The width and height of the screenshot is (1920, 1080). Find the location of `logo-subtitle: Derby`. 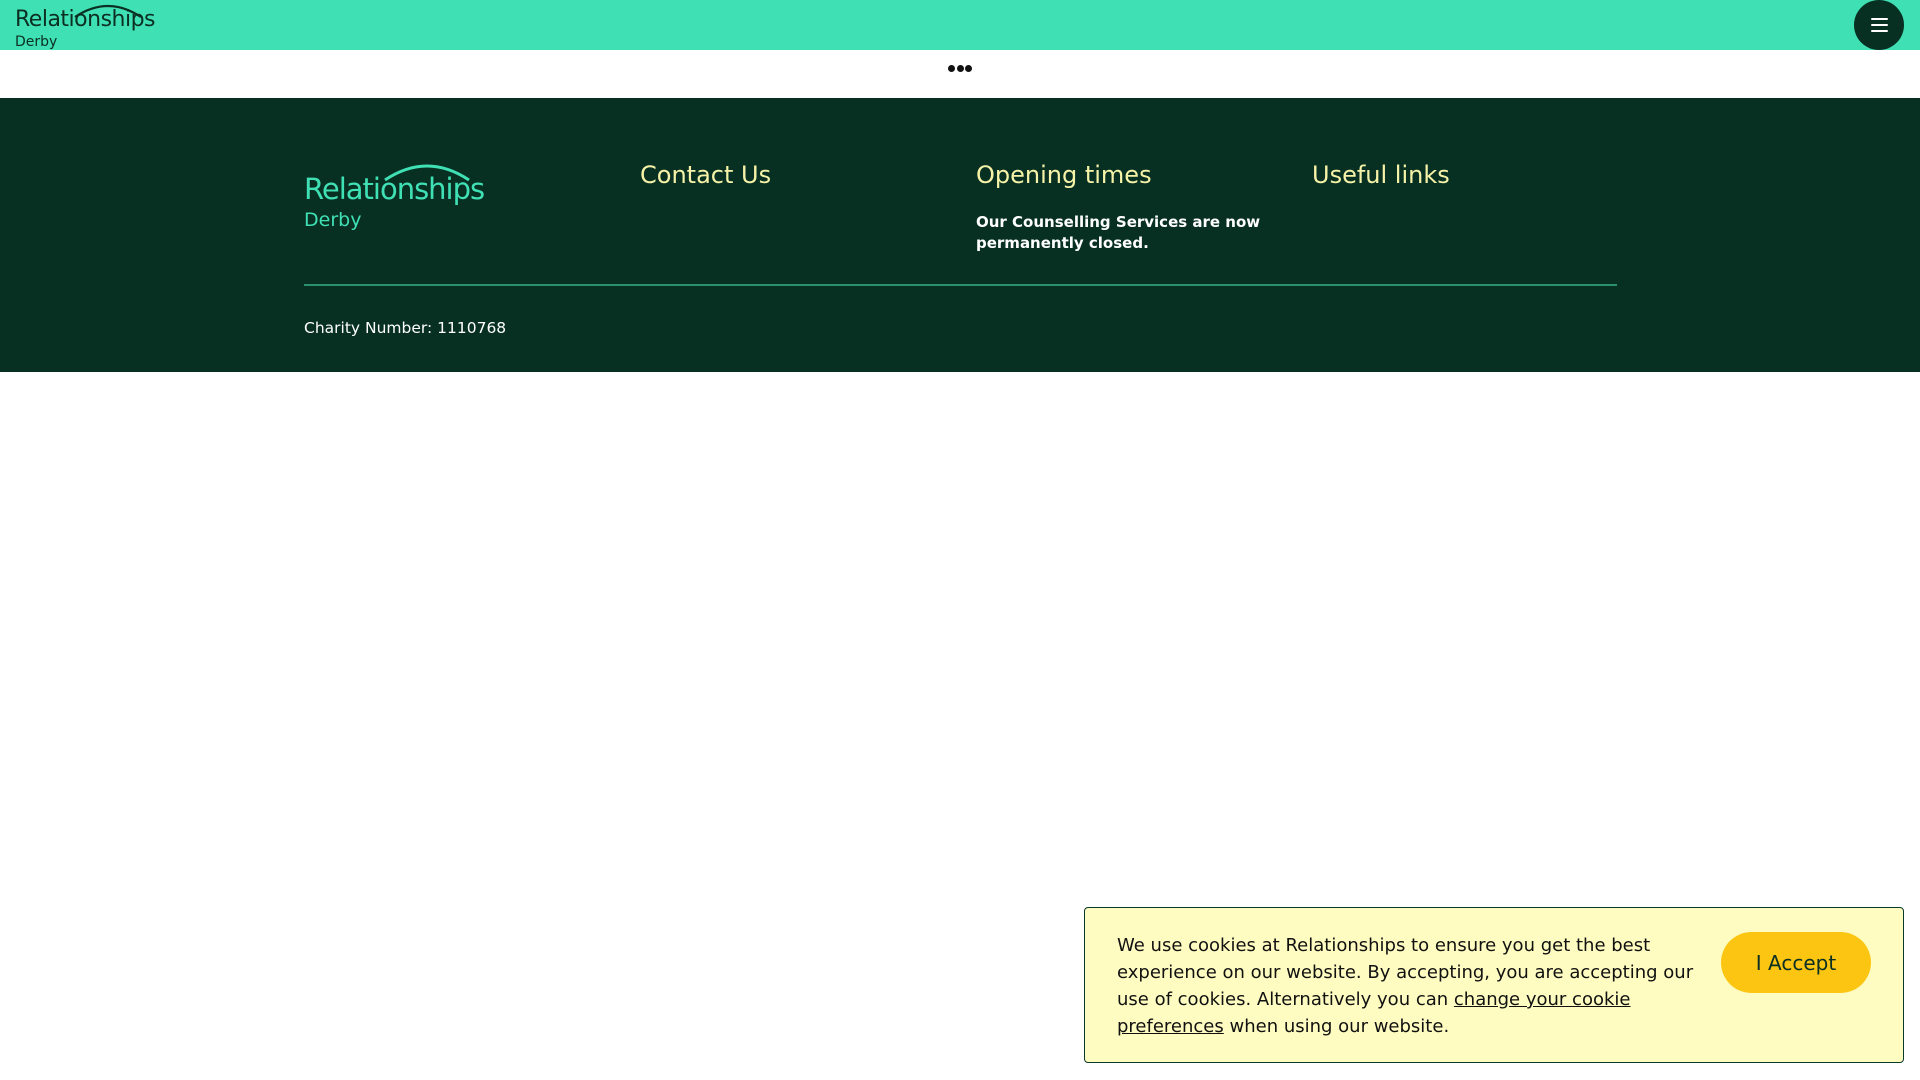

logo-subtitle: Derby is located at coordinates (36, 42).